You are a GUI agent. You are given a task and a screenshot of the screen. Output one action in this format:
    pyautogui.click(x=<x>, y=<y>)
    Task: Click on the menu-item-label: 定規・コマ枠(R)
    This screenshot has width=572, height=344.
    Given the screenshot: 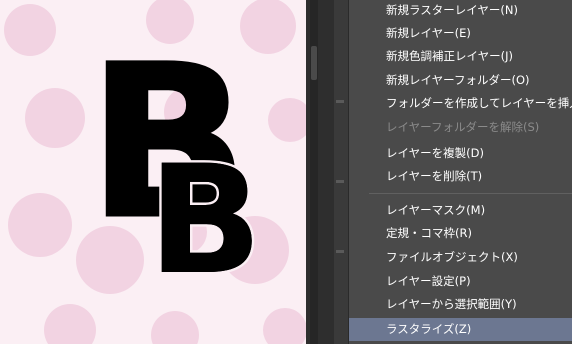 What is the action you would take?
    pyautogui.click(x=429, y=233)
    